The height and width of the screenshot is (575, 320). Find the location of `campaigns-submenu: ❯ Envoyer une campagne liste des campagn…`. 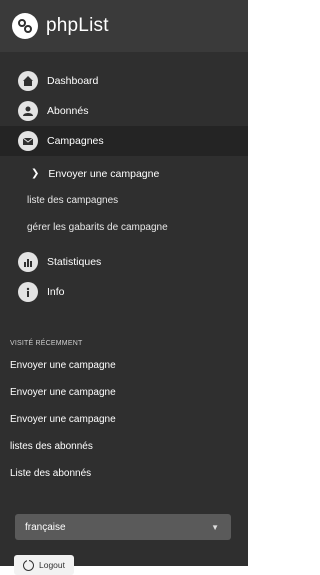

campaigns-submenu: ❯ Envoyer une campagne liste des campagn… is located at coordinates (124, 201).